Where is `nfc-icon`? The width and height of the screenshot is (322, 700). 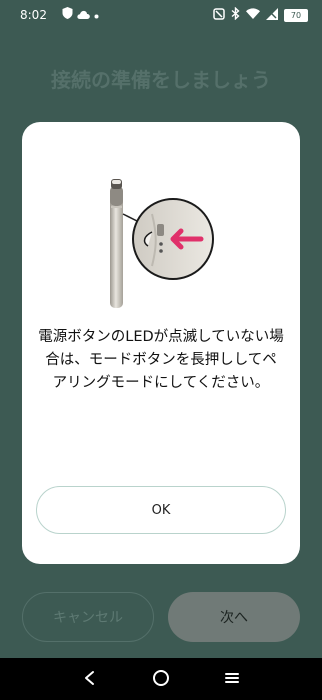
nfc-icon is located at coordinates (219, 15).